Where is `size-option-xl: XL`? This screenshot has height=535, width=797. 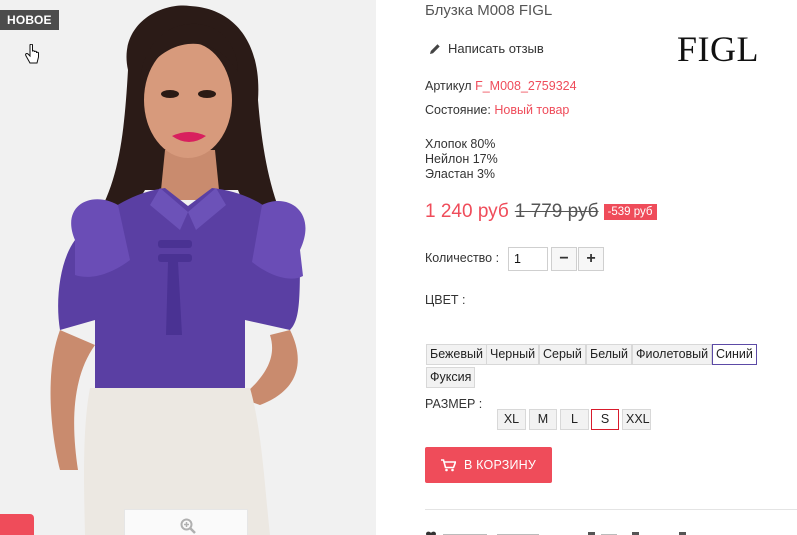 size-option-xl: XL is located at coordinates (511, 419).